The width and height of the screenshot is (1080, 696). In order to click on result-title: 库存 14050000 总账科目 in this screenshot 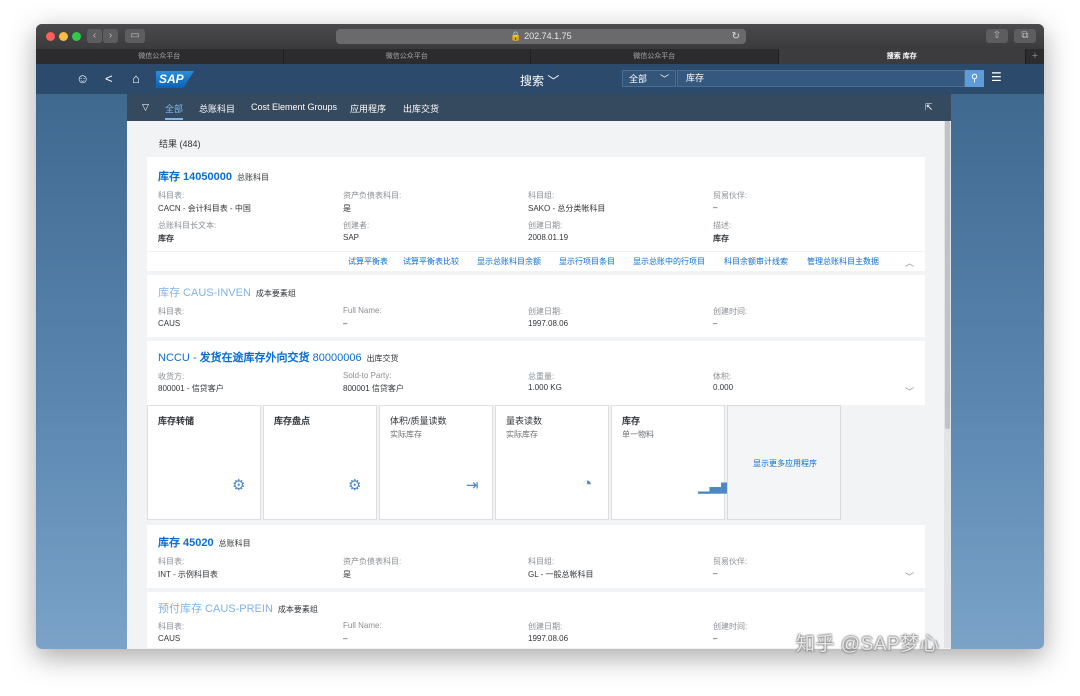, I will do `click(213, 176)`.